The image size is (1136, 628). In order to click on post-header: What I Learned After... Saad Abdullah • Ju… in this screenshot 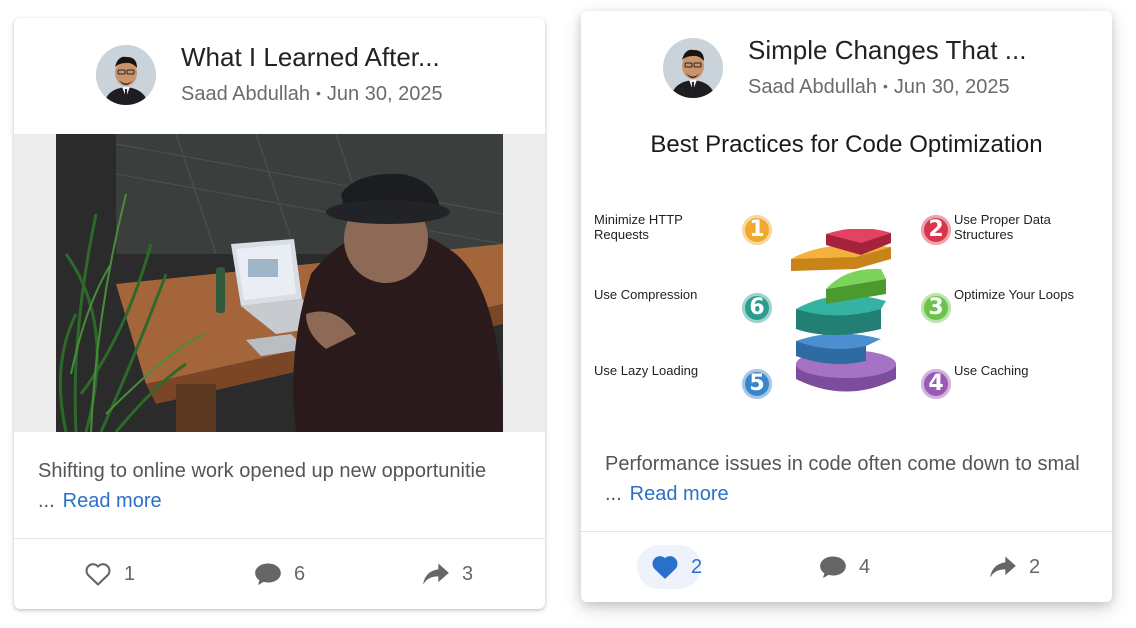, I will do `click(279, 76)`.